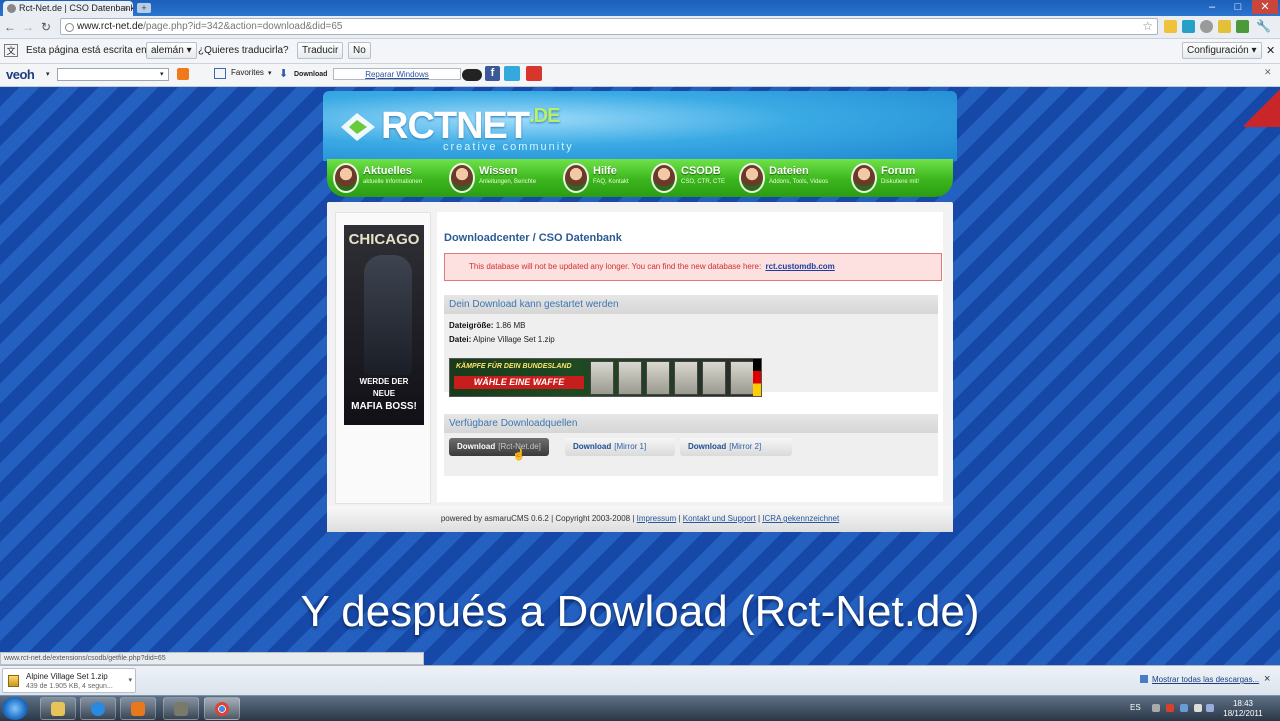 The height and width of the screenshot is (721, 1280). What do you see at coordinates (1212, 7) in the screenshot?
I see `minimize-icon: –` at bounding box center [1212, 7].